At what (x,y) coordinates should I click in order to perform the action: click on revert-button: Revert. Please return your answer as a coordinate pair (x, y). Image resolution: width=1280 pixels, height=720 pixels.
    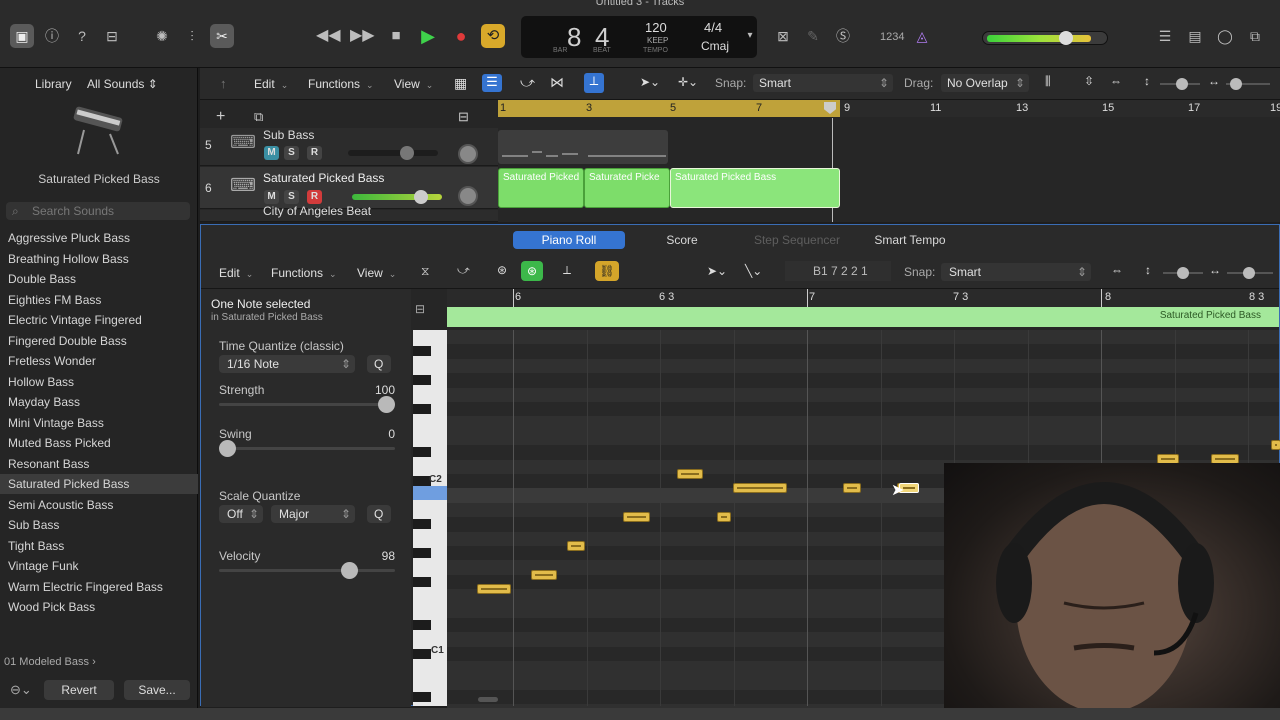
    Looking at the image, I should click on (79, 690).